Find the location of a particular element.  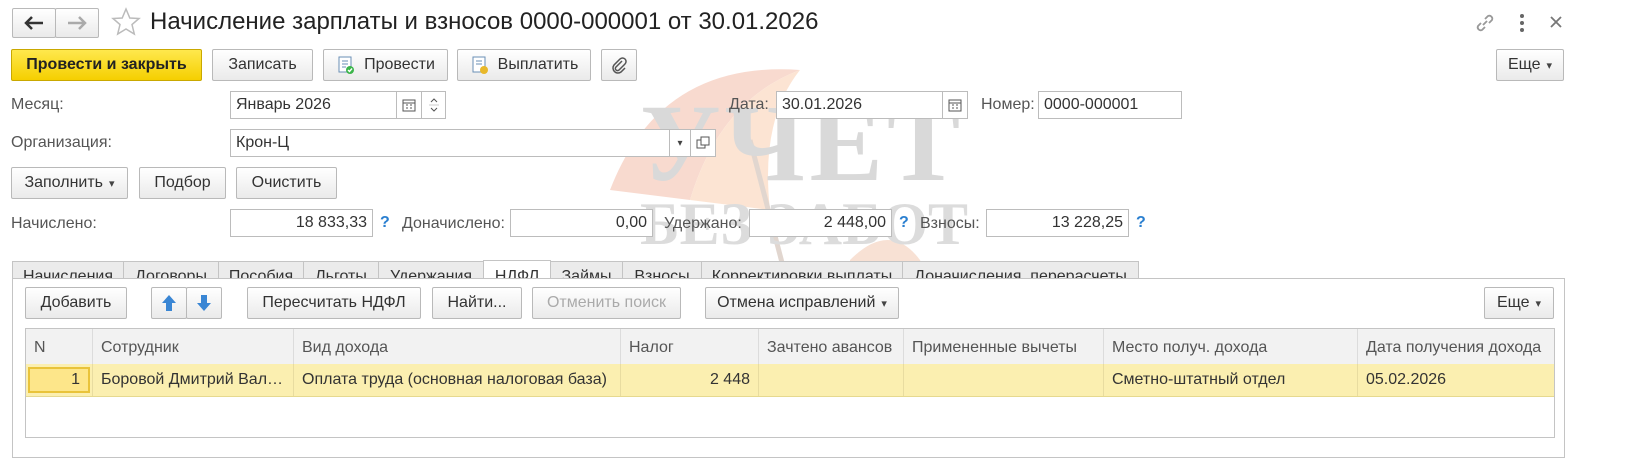

month-label: Месяц: is located at coordinates (37, 104).